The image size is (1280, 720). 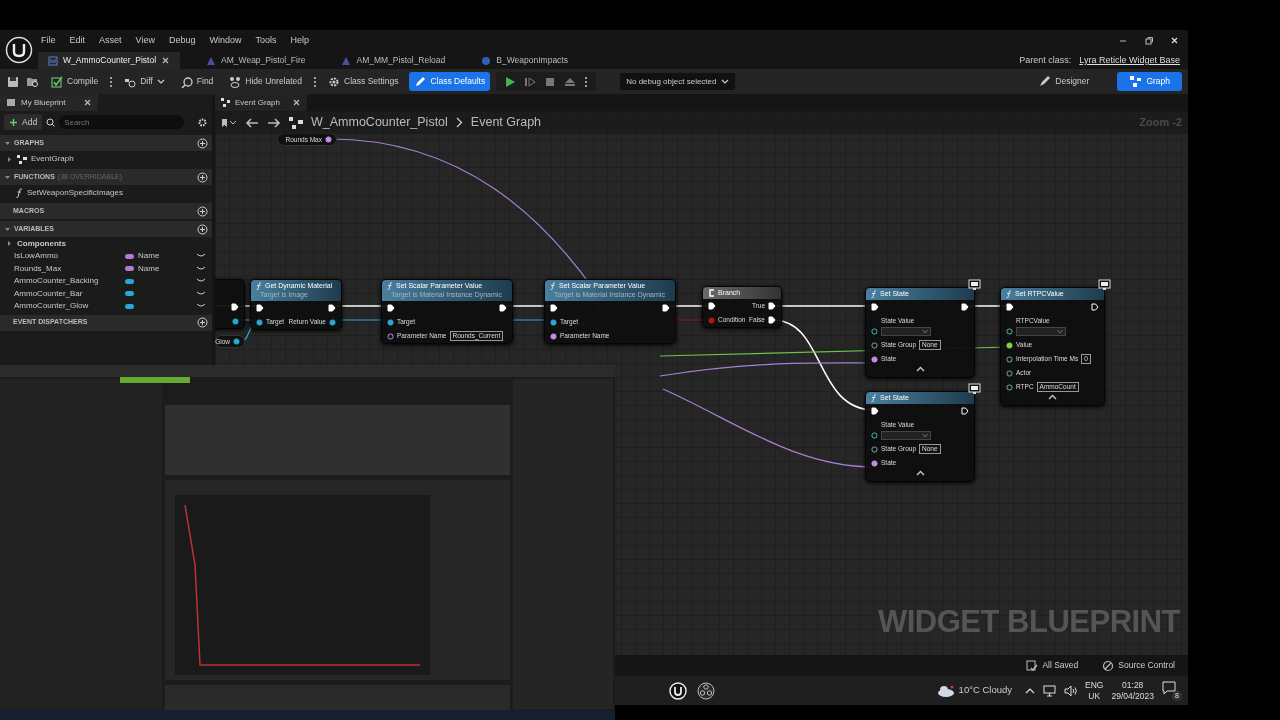 What do you see at coordinates (36, 256) in the screenshot?
I see `variable-name: IsLowAmmo` at bounding box center [36, 256].